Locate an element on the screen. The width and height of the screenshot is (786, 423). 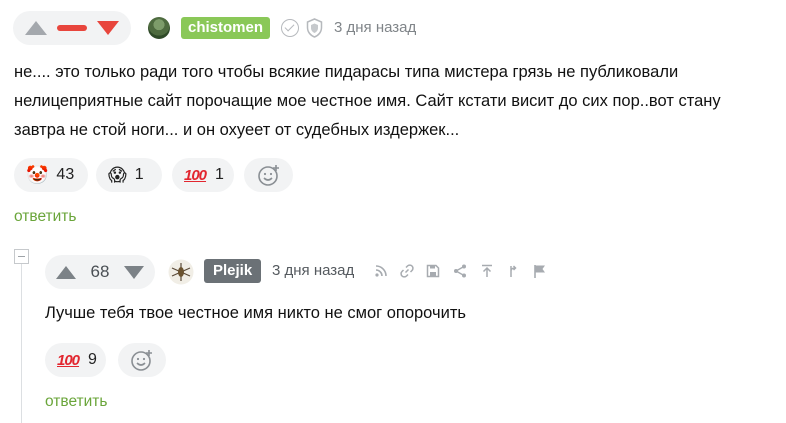
rating-score: 68 is located at coordinates (100, 271).